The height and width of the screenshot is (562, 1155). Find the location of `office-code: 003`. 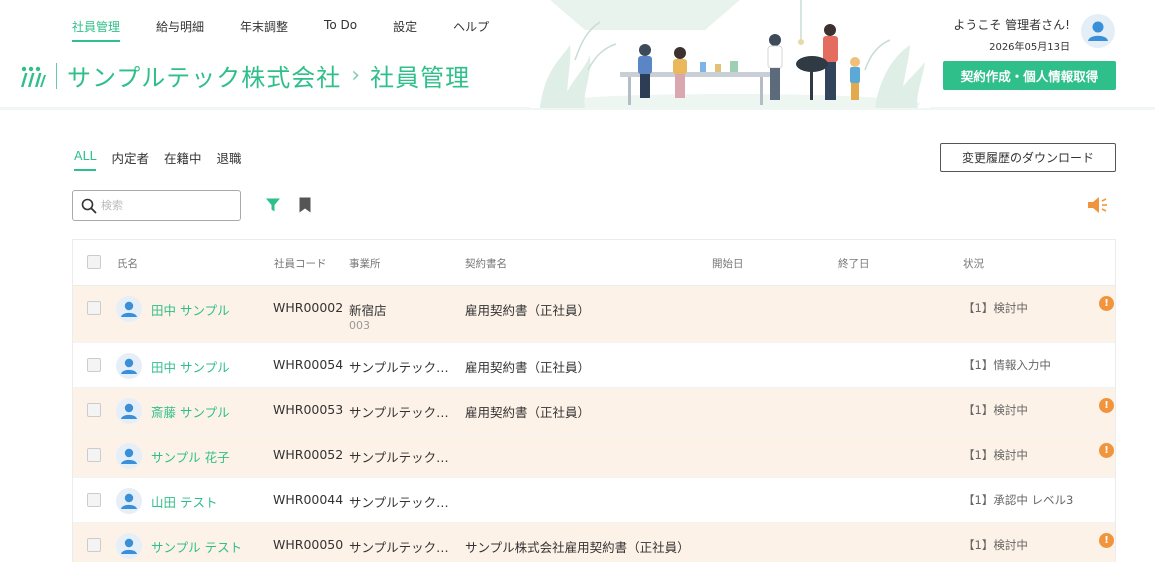

office-code: 003 is located at coordinates (359, 325).